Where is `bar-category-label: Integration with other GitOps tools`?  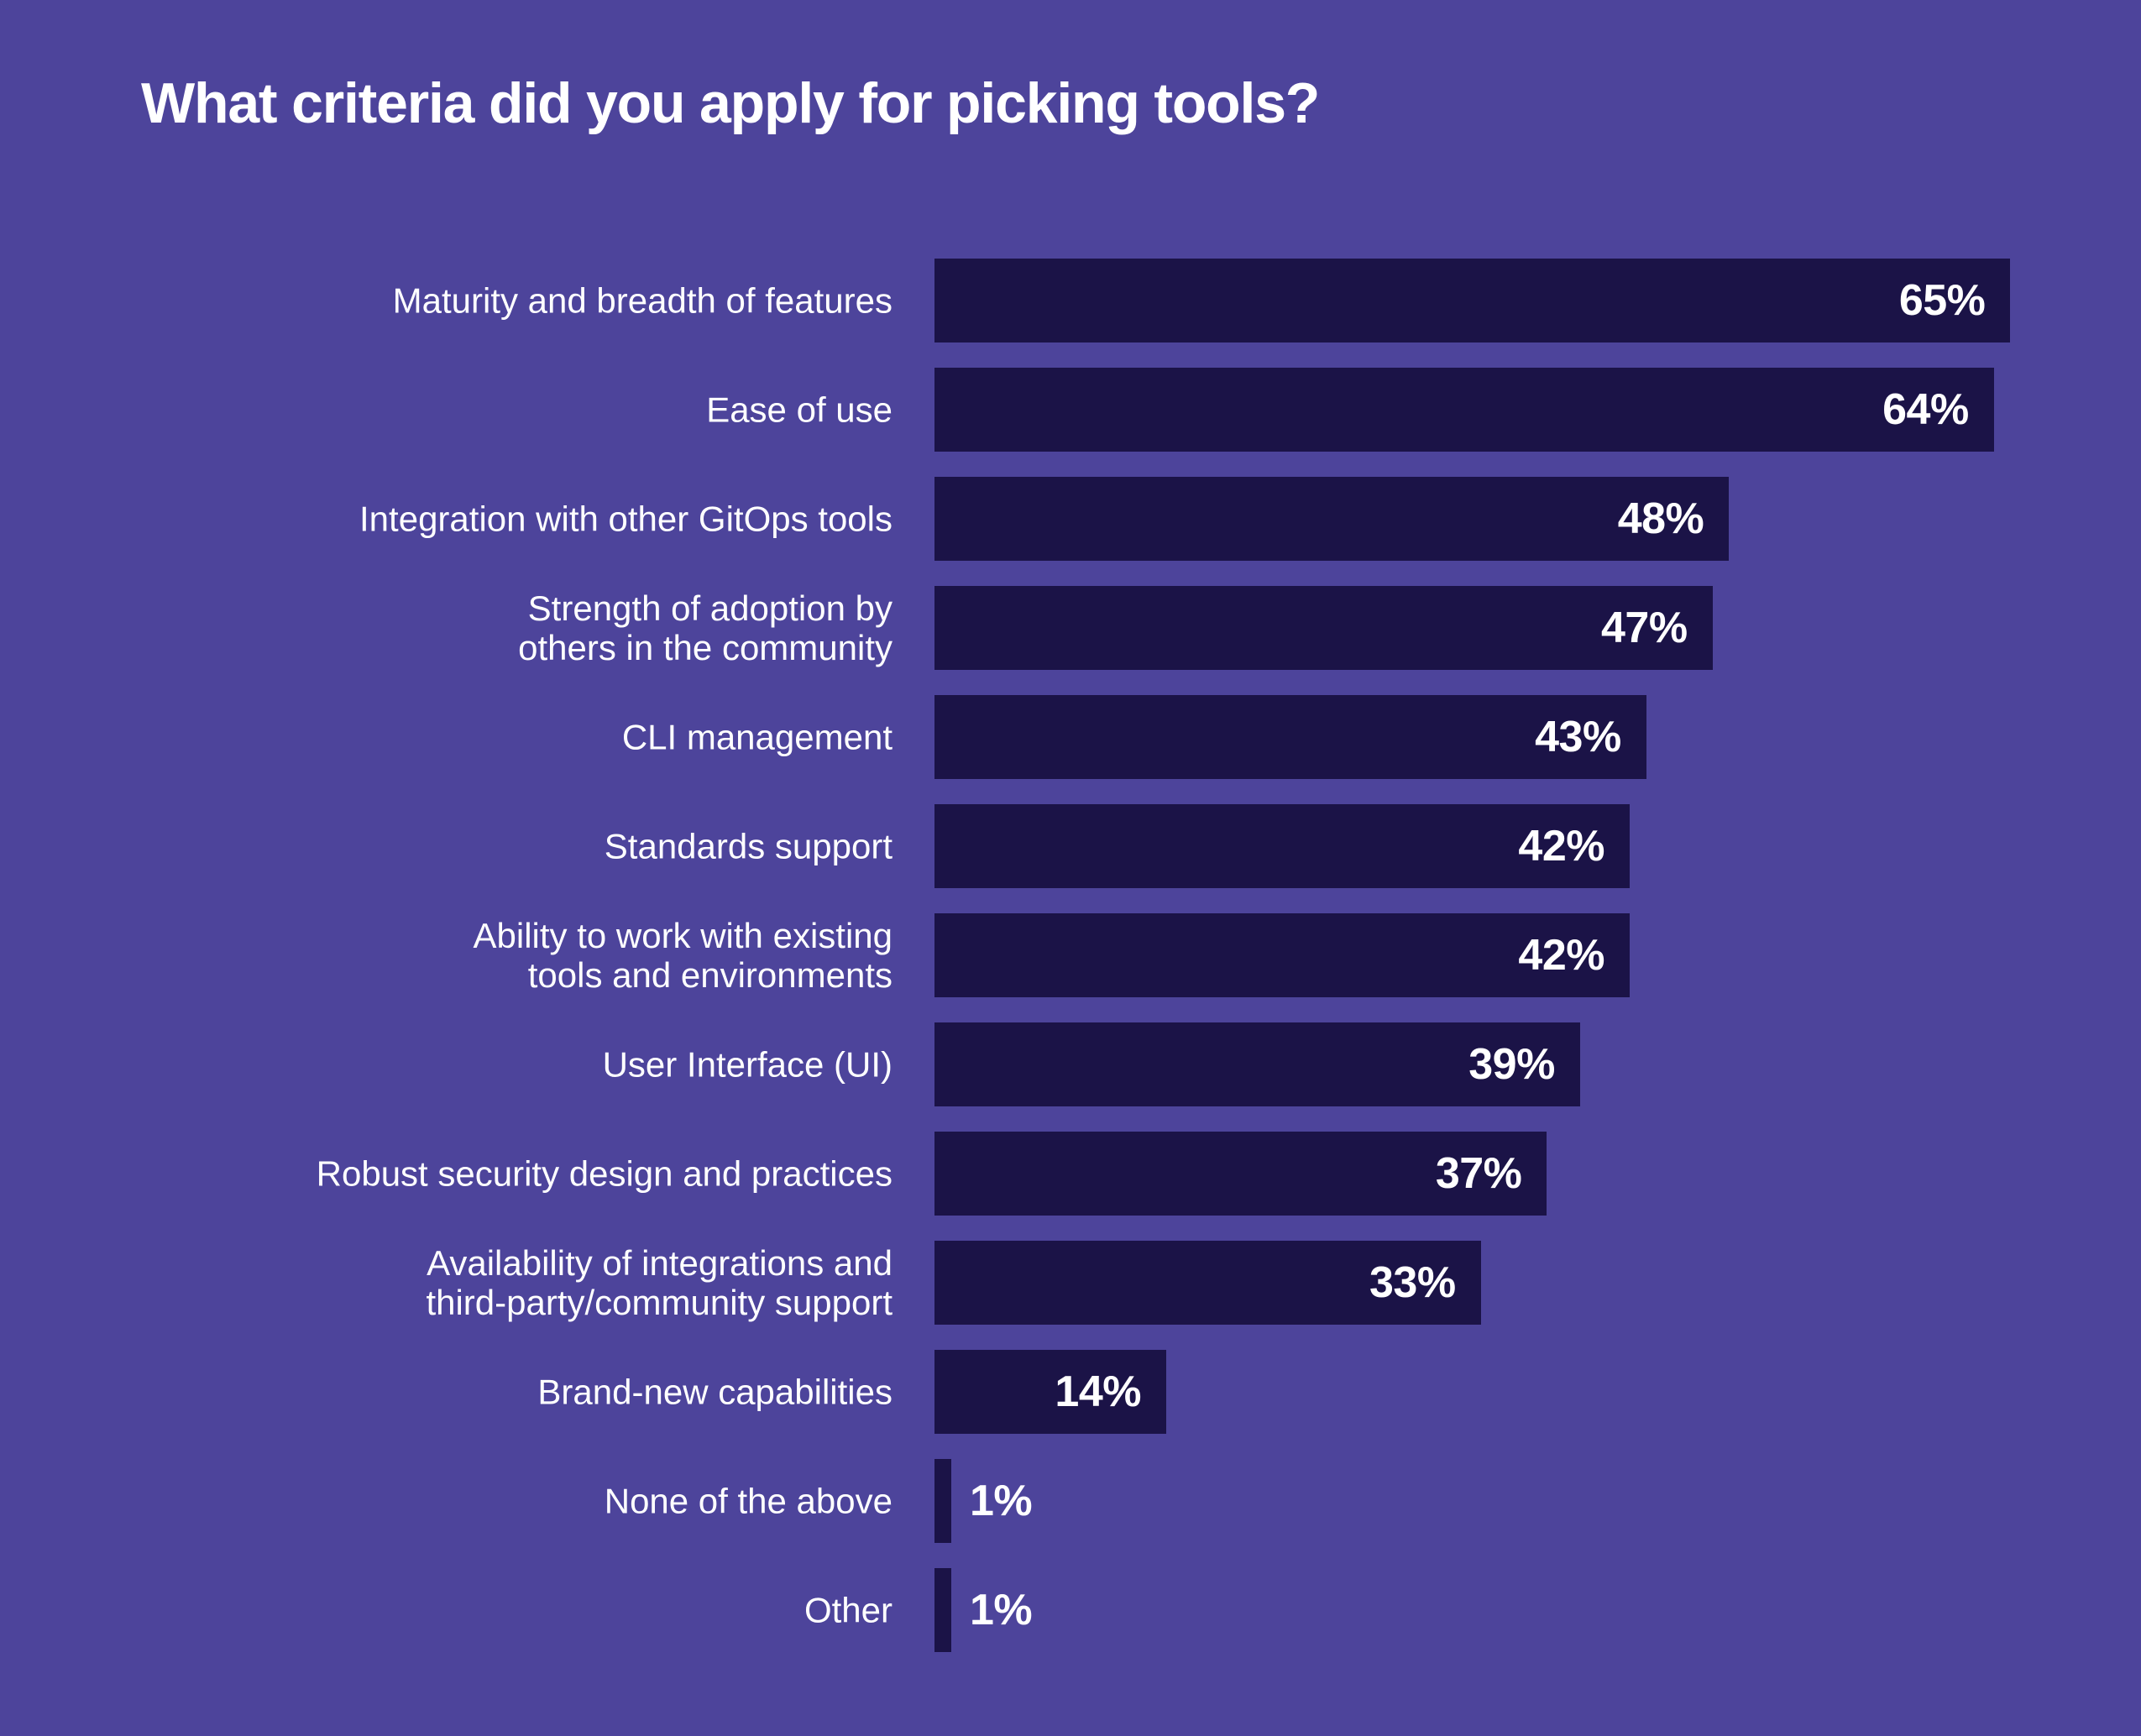 bar-category-label: Integration with other GitOps tools is located at coordinates (626, 519).